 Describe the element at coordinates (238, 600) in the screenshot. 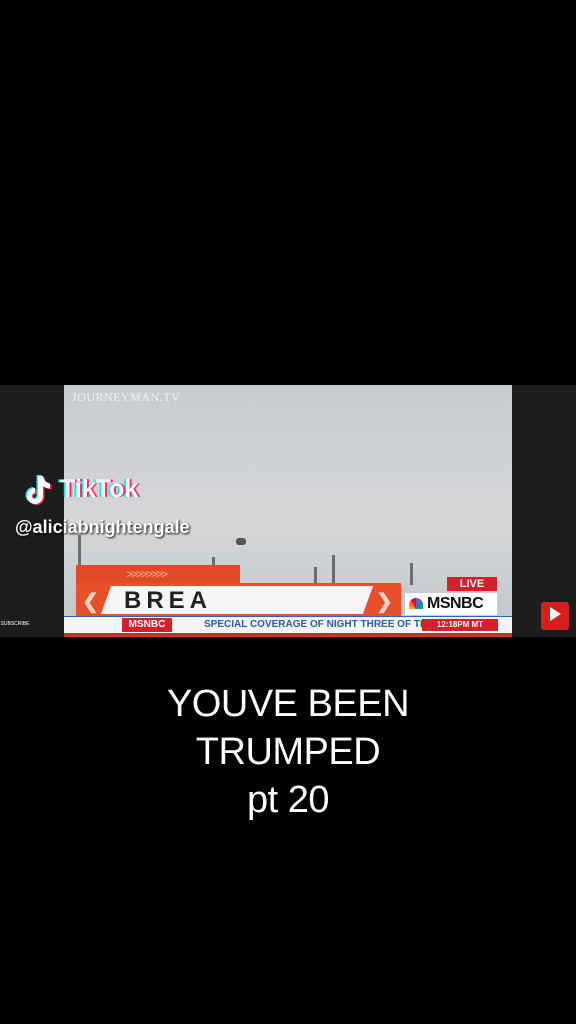

I see `breaking-banner: ❮ BREA ❯` at that location.